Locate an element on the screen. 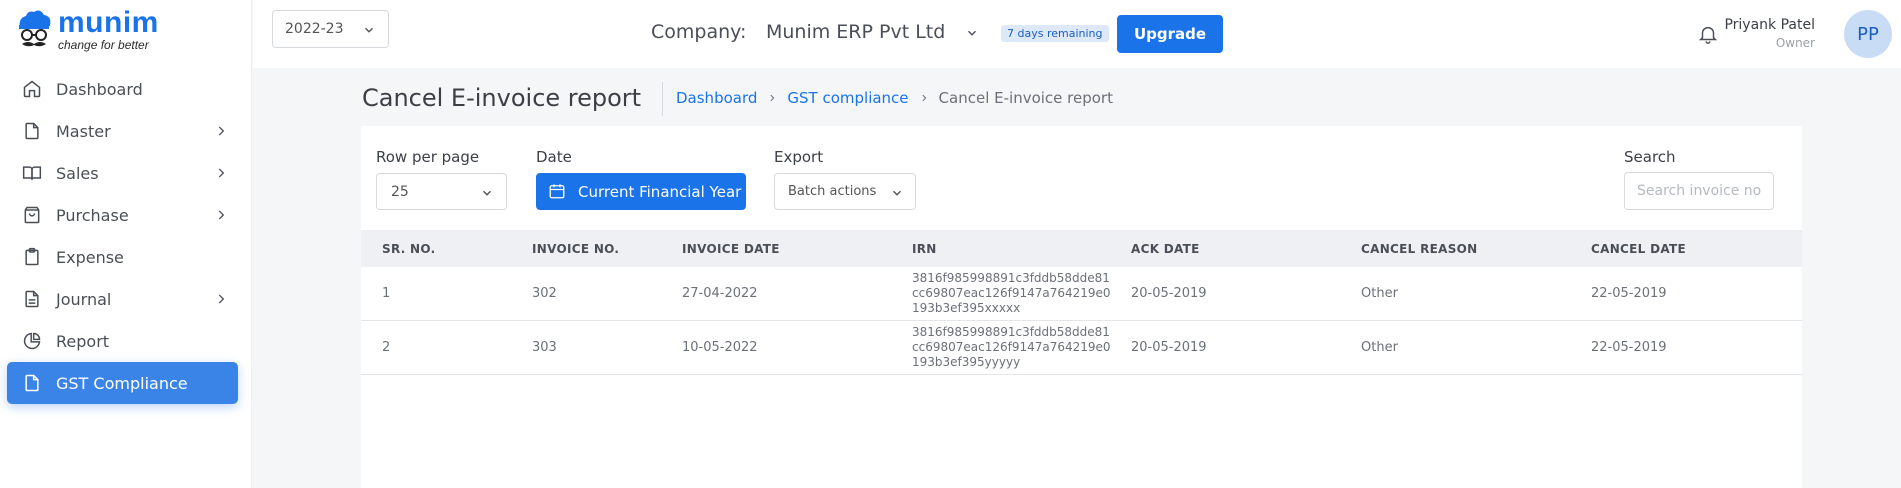 The width and height of the screenshot is (1901, 488). sidebar-item-label: Sales is located at coordinates (77, 173).